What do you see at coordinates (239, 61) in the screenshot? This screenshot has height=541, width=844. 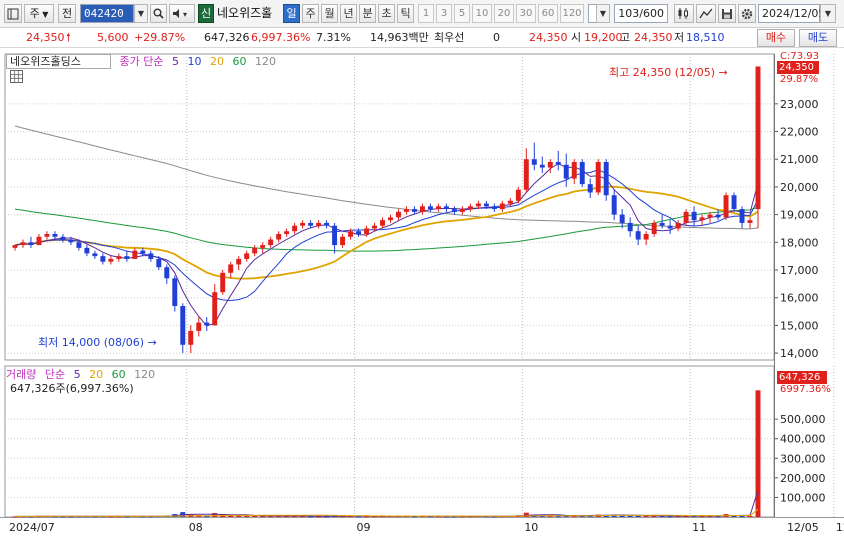 I see `legend-ma60: 60` at bounding box center [239, 61].